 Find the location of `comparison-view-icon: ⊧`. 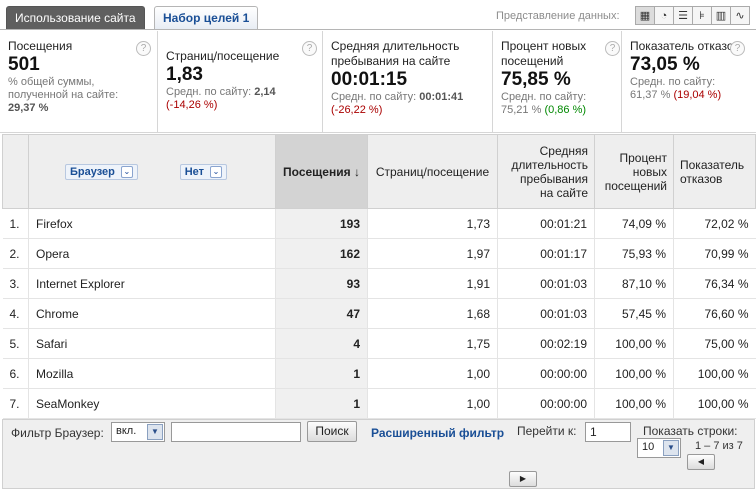

comparison-view-icon: ⊧ is located at coordinates (702, 15).